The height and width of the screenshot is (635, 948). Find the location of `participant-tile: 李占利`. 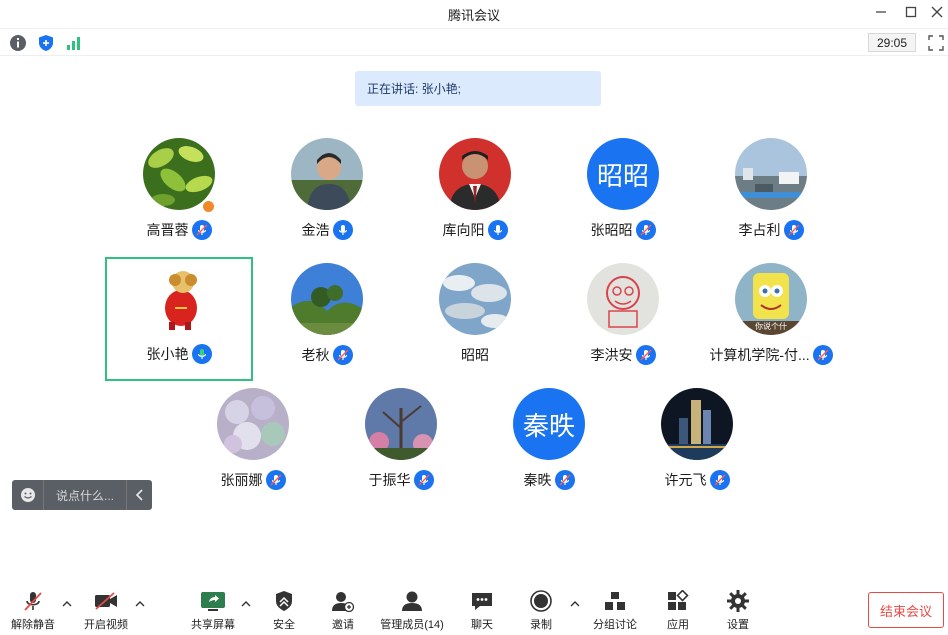

participant-tile: 李占利 is located at coordinates (771, 188).